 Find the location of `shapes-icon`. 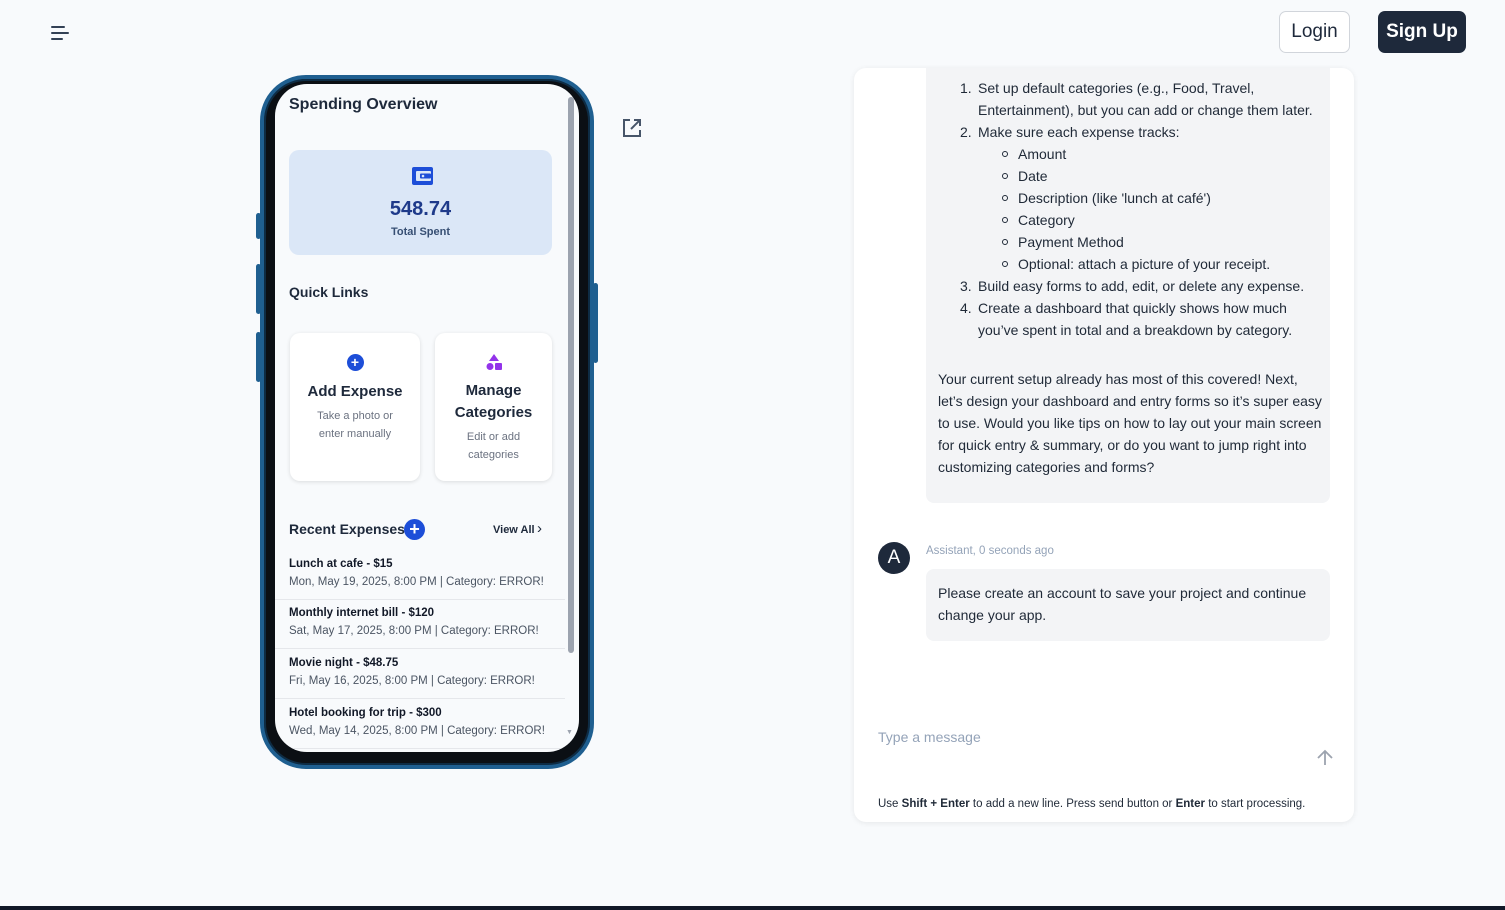

shapes-icon is located at coordinates (494, 362).